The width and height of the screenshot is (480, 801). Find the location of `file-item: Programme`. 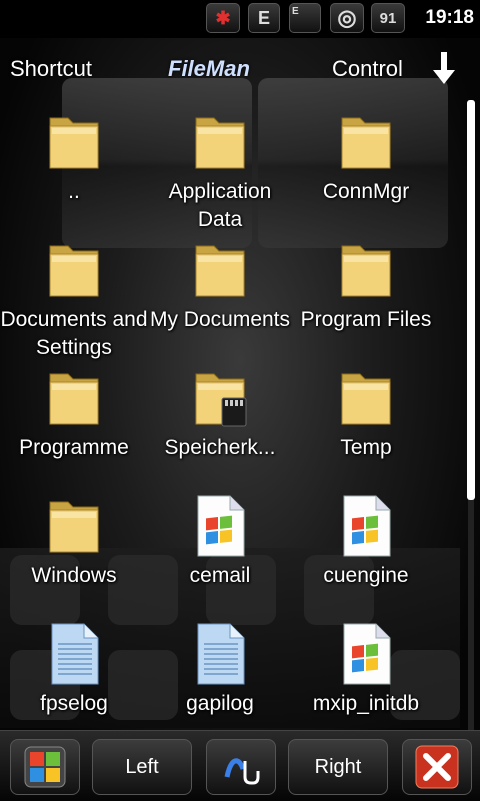

file-item: Programme is located at coordinates (74, 424).